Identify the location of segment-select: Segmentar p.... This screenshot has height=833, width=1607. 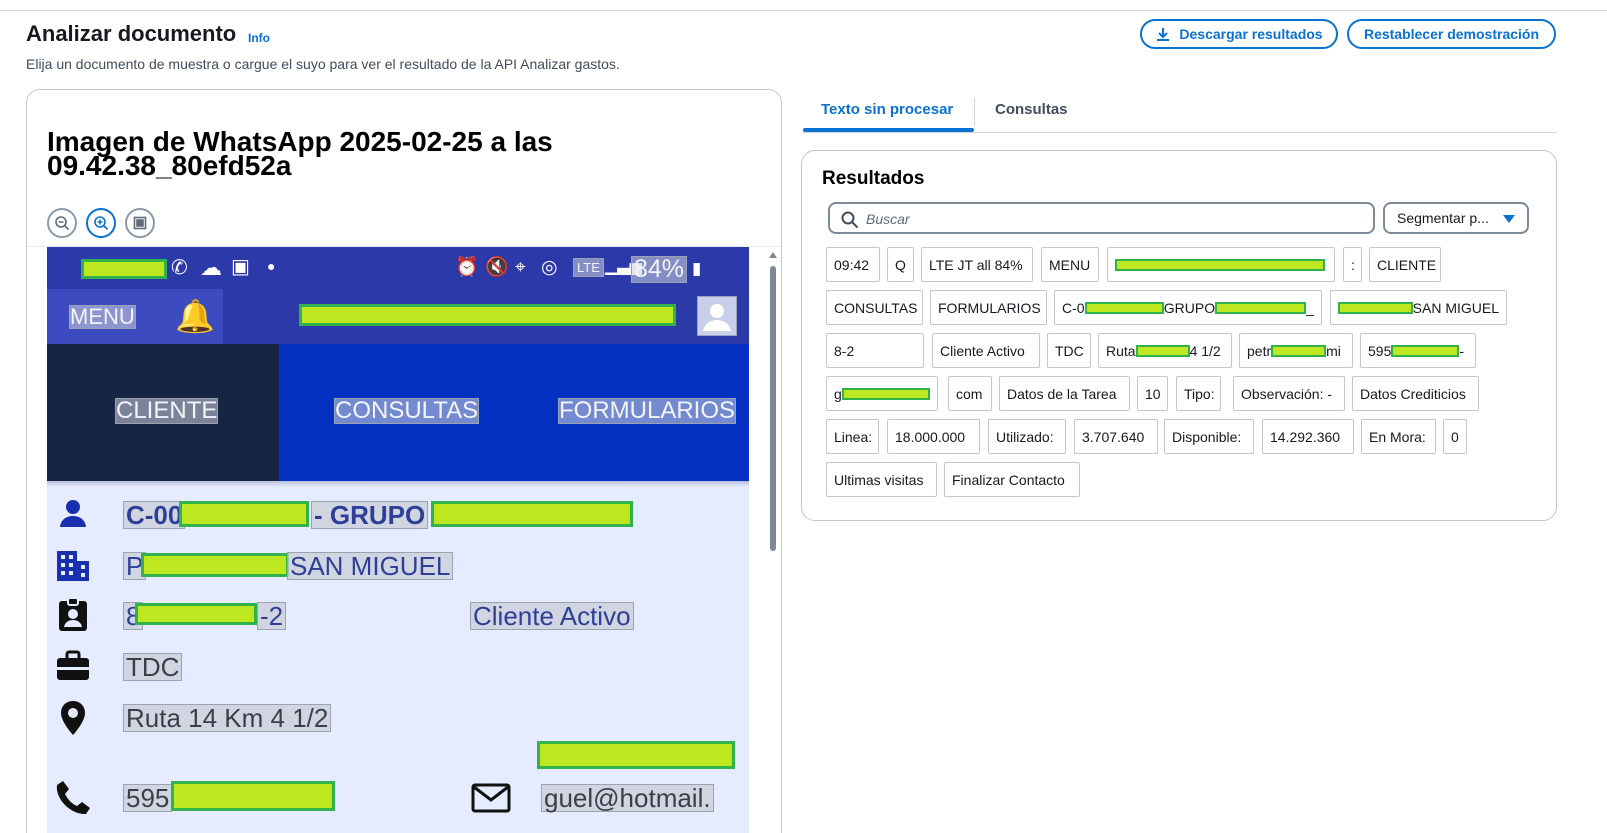
(1456, 218).